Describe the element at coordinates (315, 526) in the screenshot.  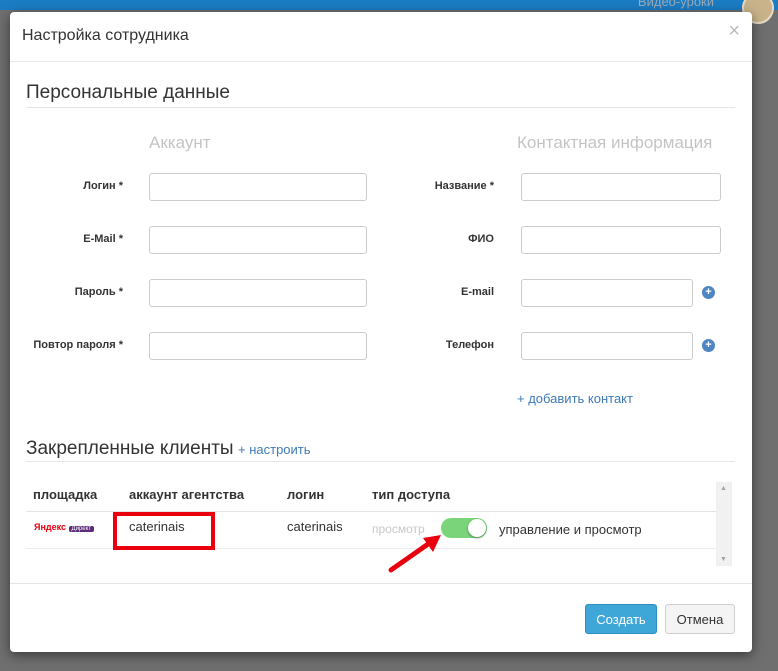
I see `login-value: caterinais` at that location.